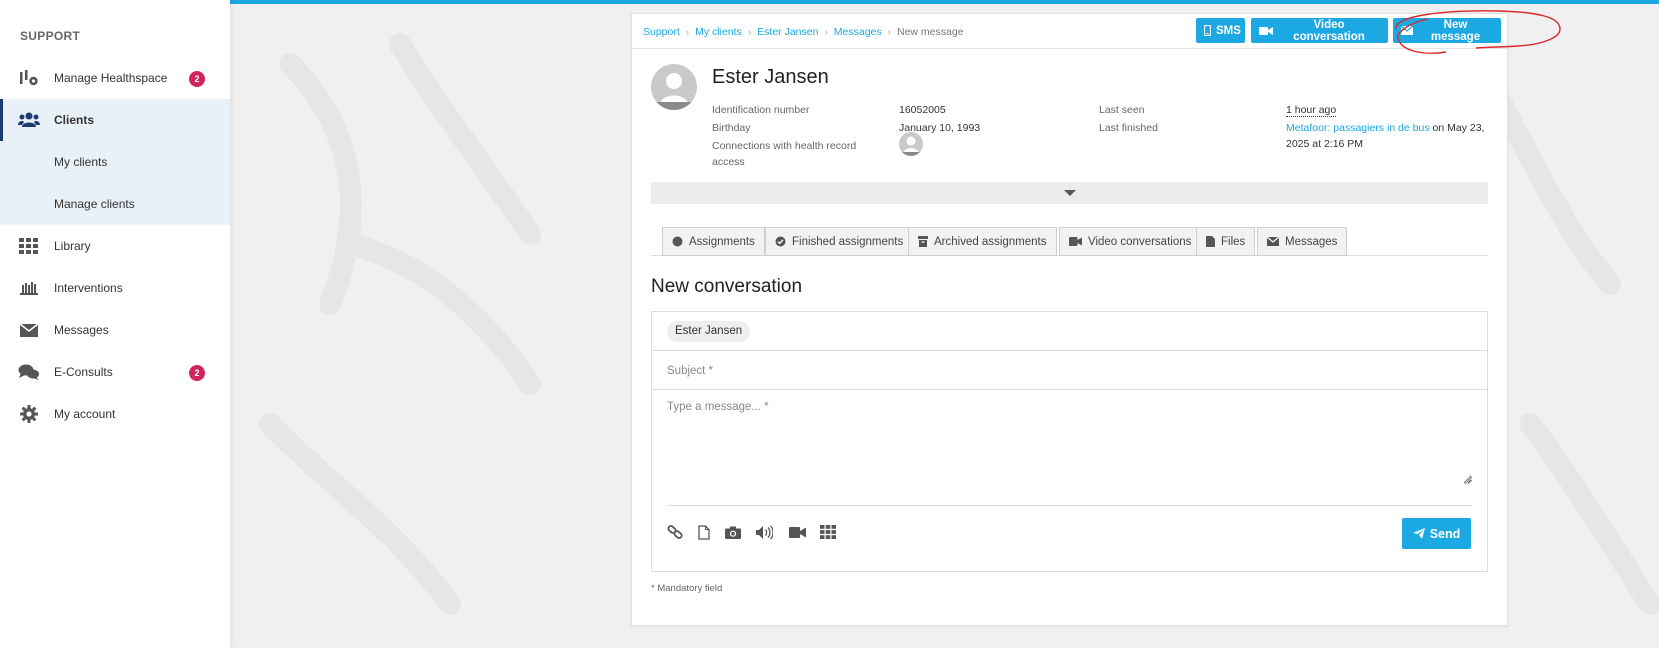 The image size is (1659, 648). What do you see at coordinates (1128, 128) in the screenshot?
I see `last-finished-label: Last finished` at bounding box center [1128, 128].